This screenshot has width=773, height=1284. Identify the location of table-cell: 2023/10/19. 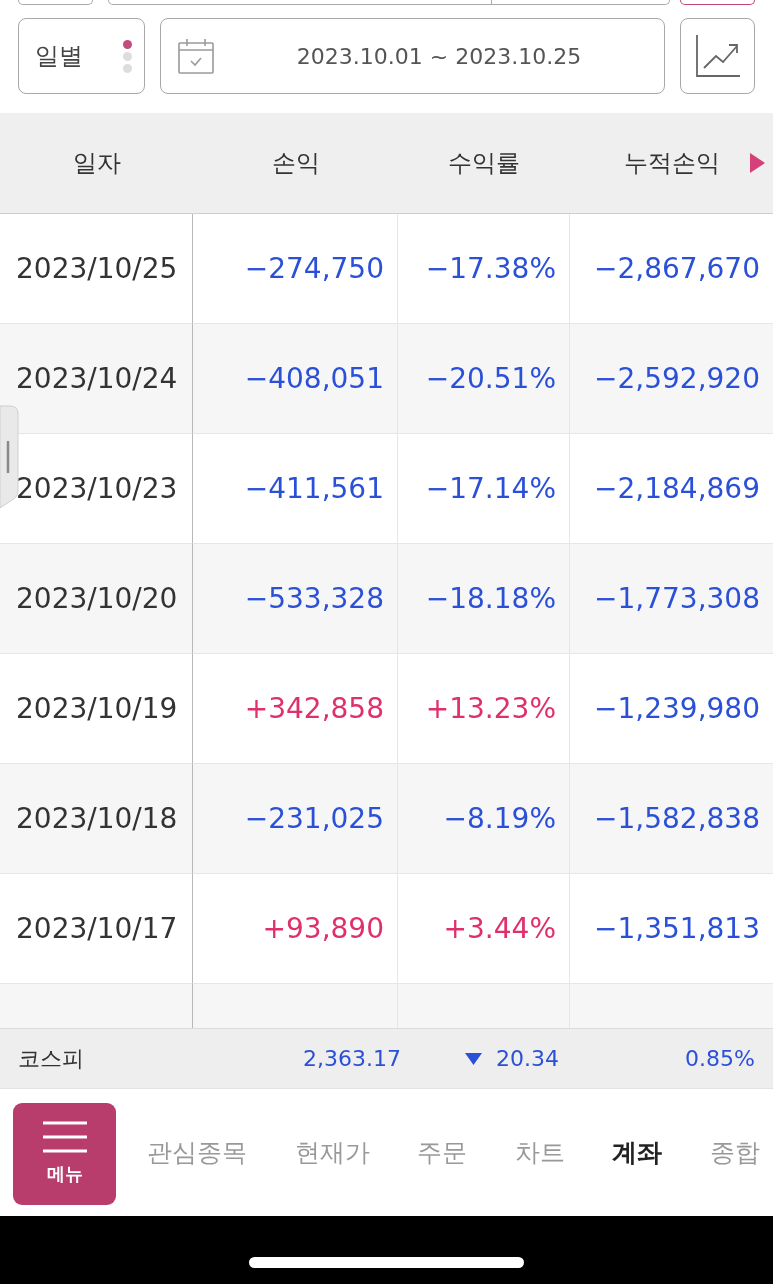
(96, 709).